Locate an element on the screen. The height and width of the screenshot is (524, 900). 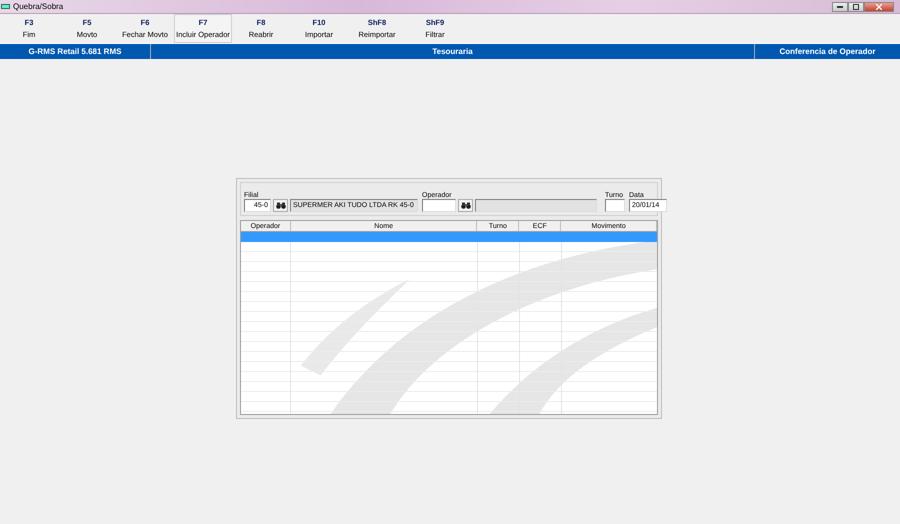
window-title: Quebra/Sobra is located at coordinates (38, 6).